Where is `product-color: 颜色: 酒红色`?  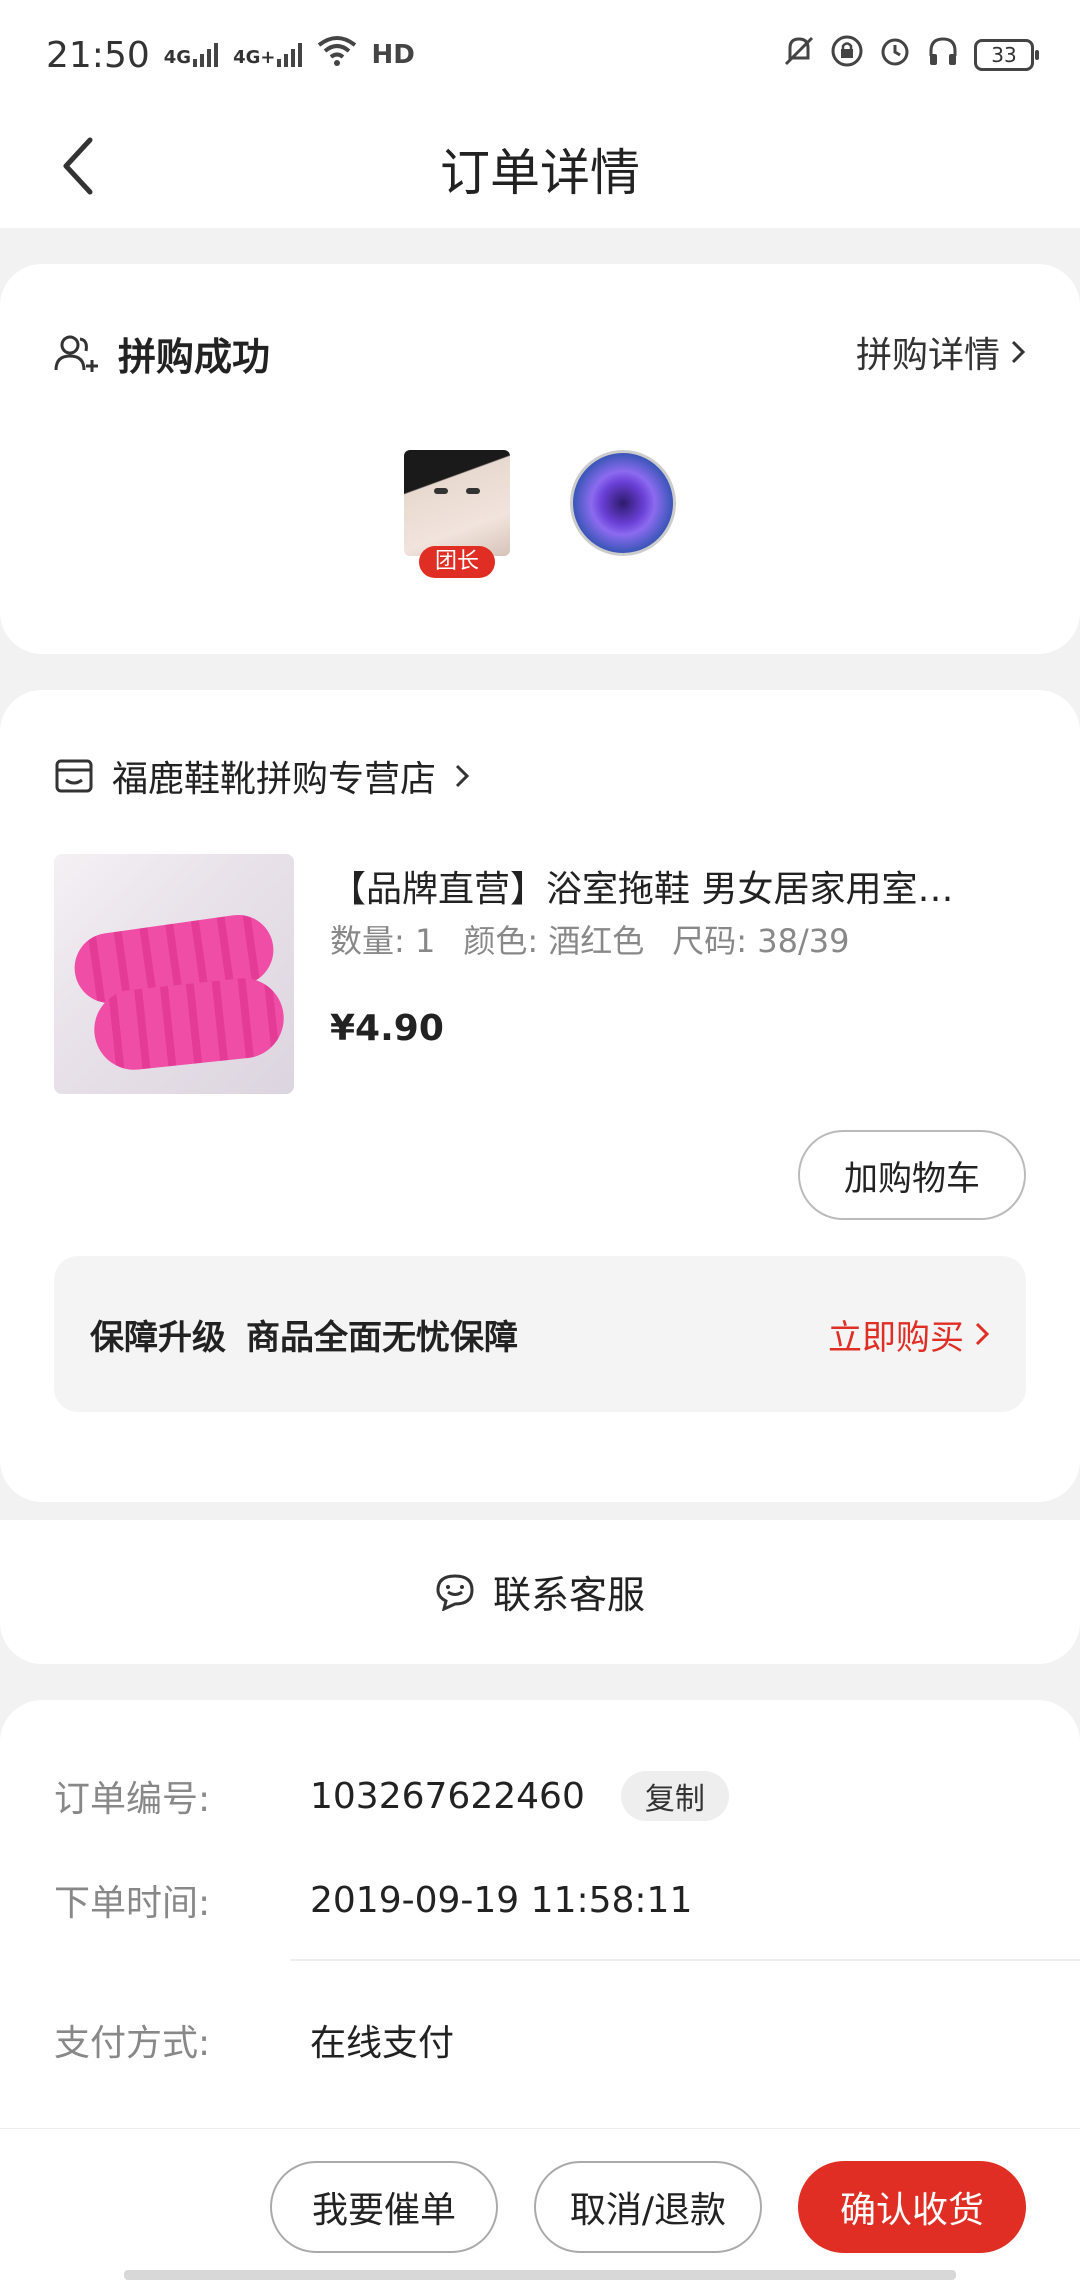
product-color: 颜色: 酒红色 is located at coordinates (554, 941).